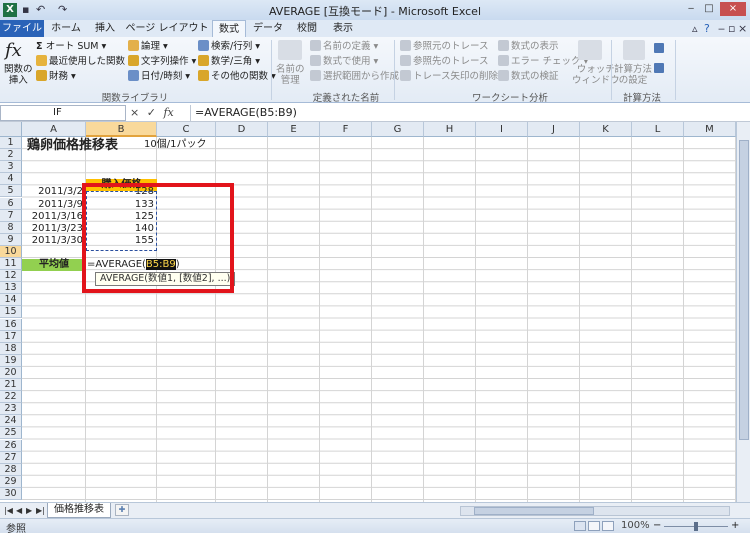 This screenshot has width=750, height=535. I want to click on calculate-now-icon, so click(659, 48).